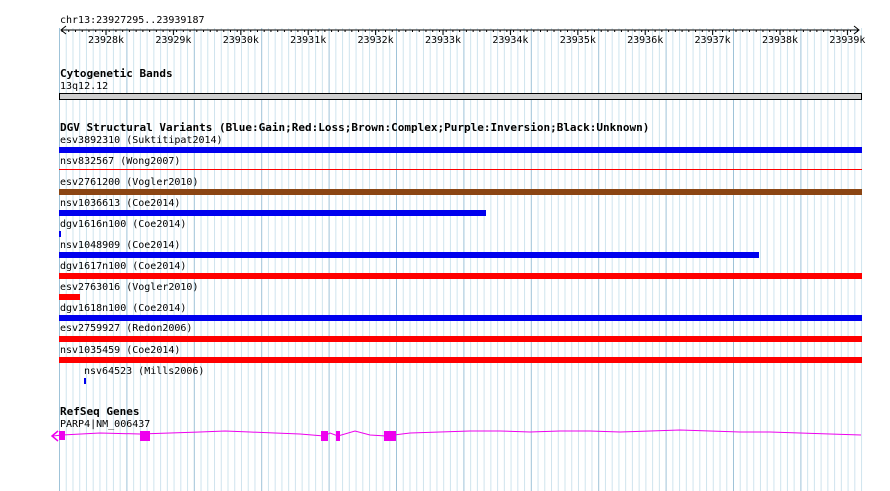 This screenshot has width=890, height=491. What do you see at coordinates (457, 433) in the screenshot?
I see `intron-line` at bounding box center [457, 433].